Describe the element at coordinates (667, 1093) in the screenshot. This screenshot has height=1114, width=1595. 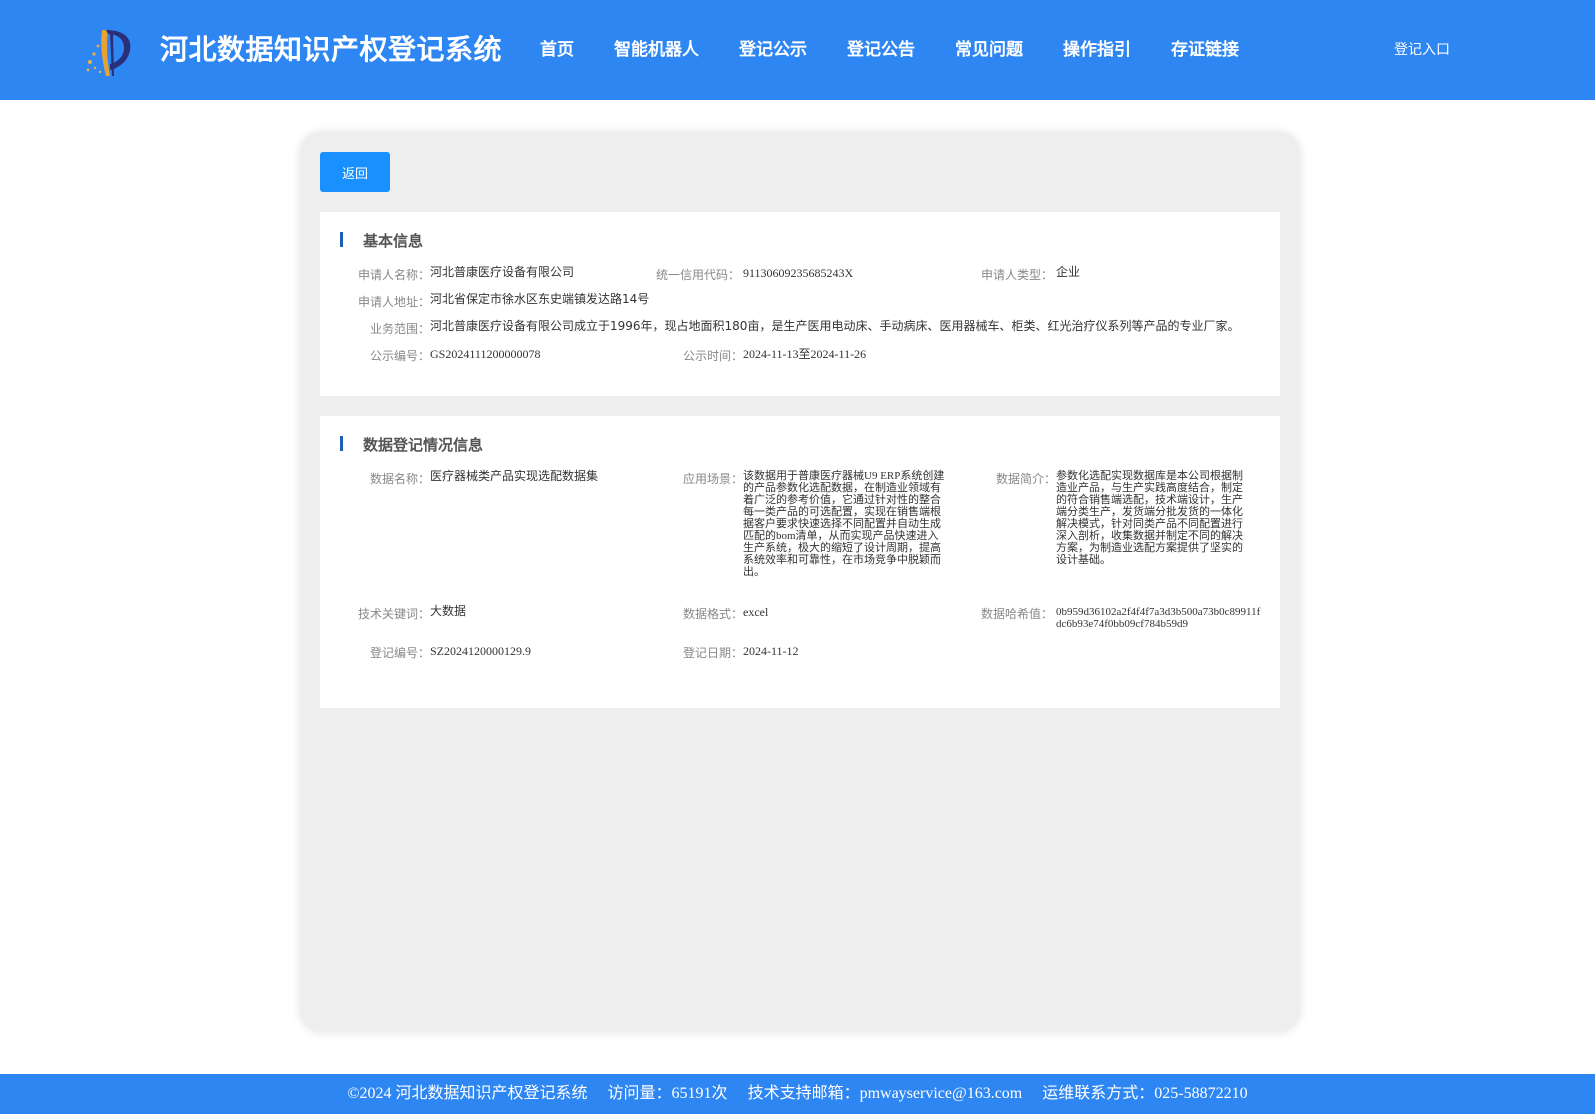
I see `footer-visits: 访问量：65191次` at that location.